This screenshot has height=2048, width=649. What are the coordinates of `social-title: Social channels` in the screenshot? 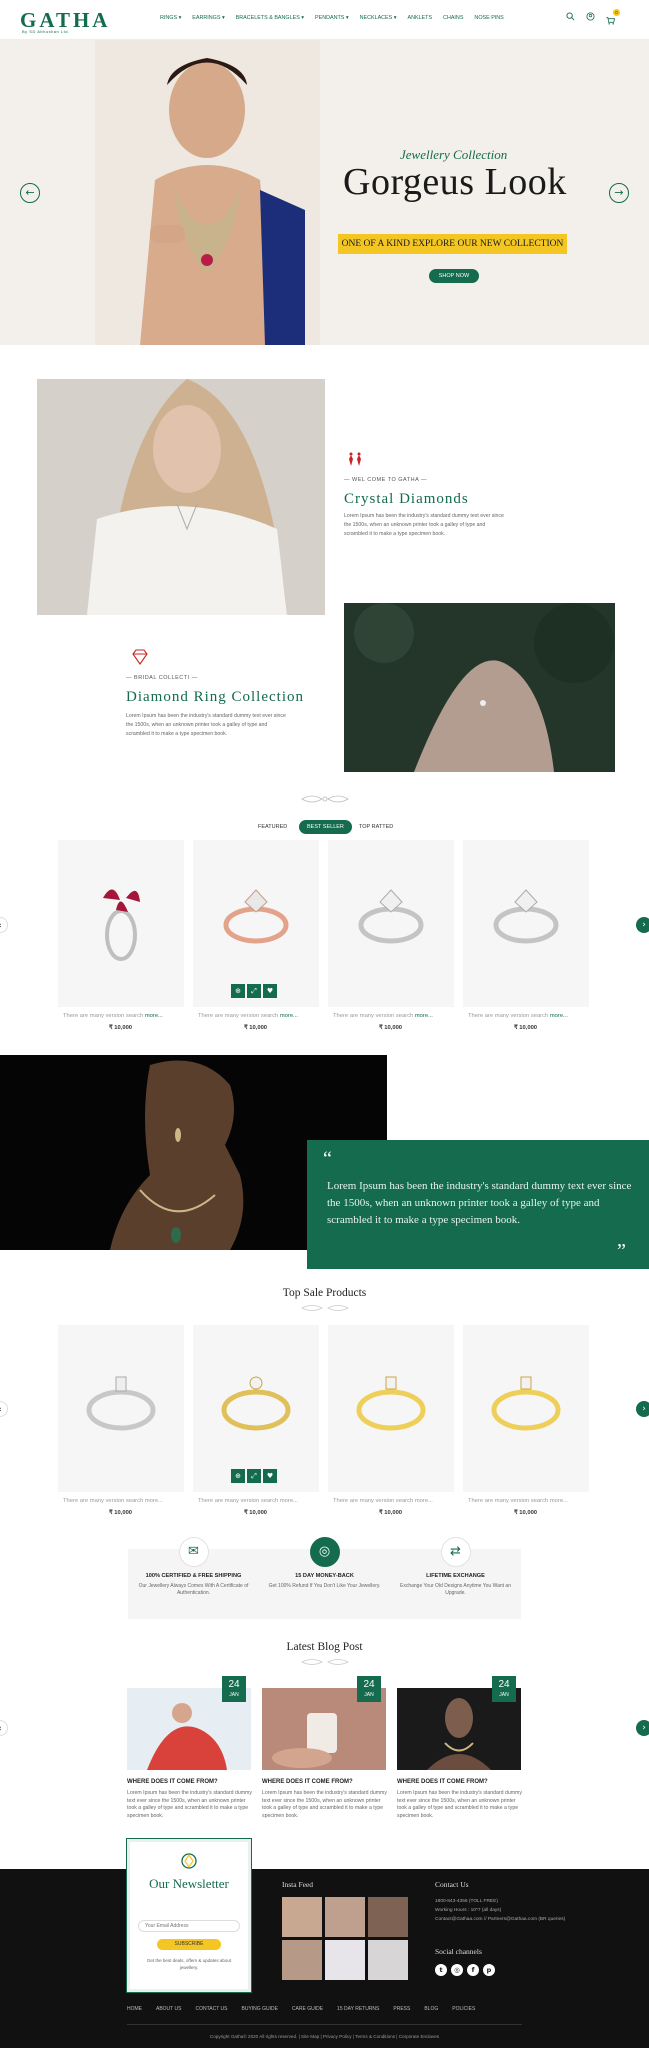 It's located at (458, 1951).